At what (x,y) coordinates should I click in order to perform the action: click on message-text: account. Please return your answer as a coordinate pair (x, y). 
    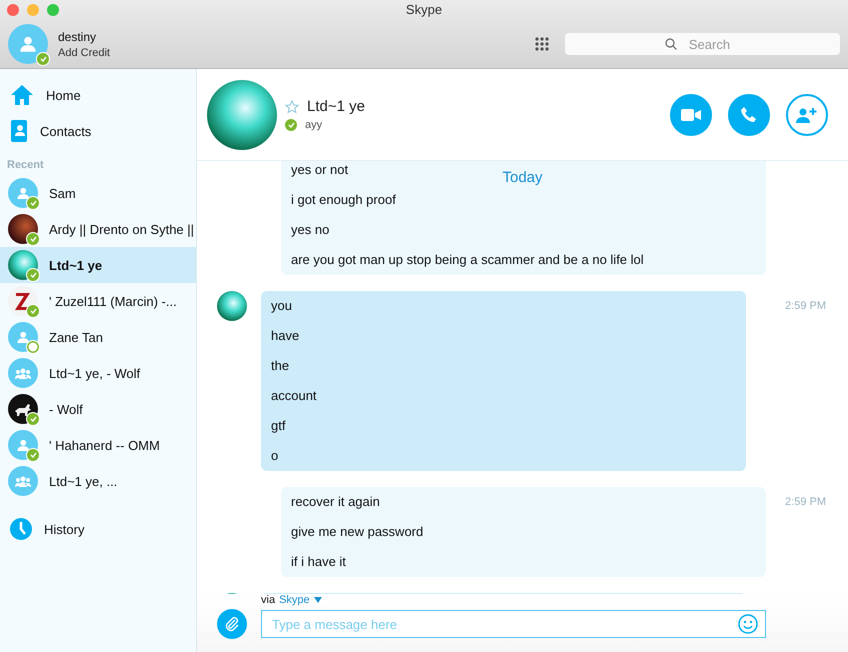
    Looking at the image, I should click on (294, 396).